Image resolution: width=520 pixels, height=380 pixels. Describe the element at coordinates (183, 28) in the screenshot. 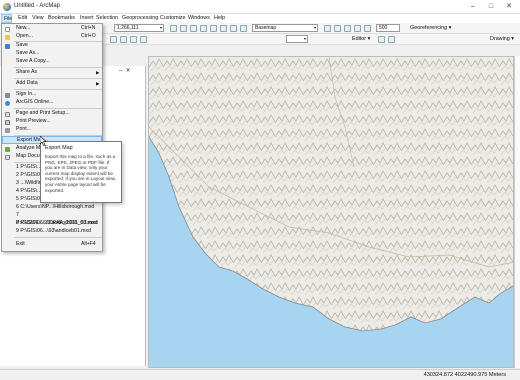

I see `zoom-out-icon` at that location.